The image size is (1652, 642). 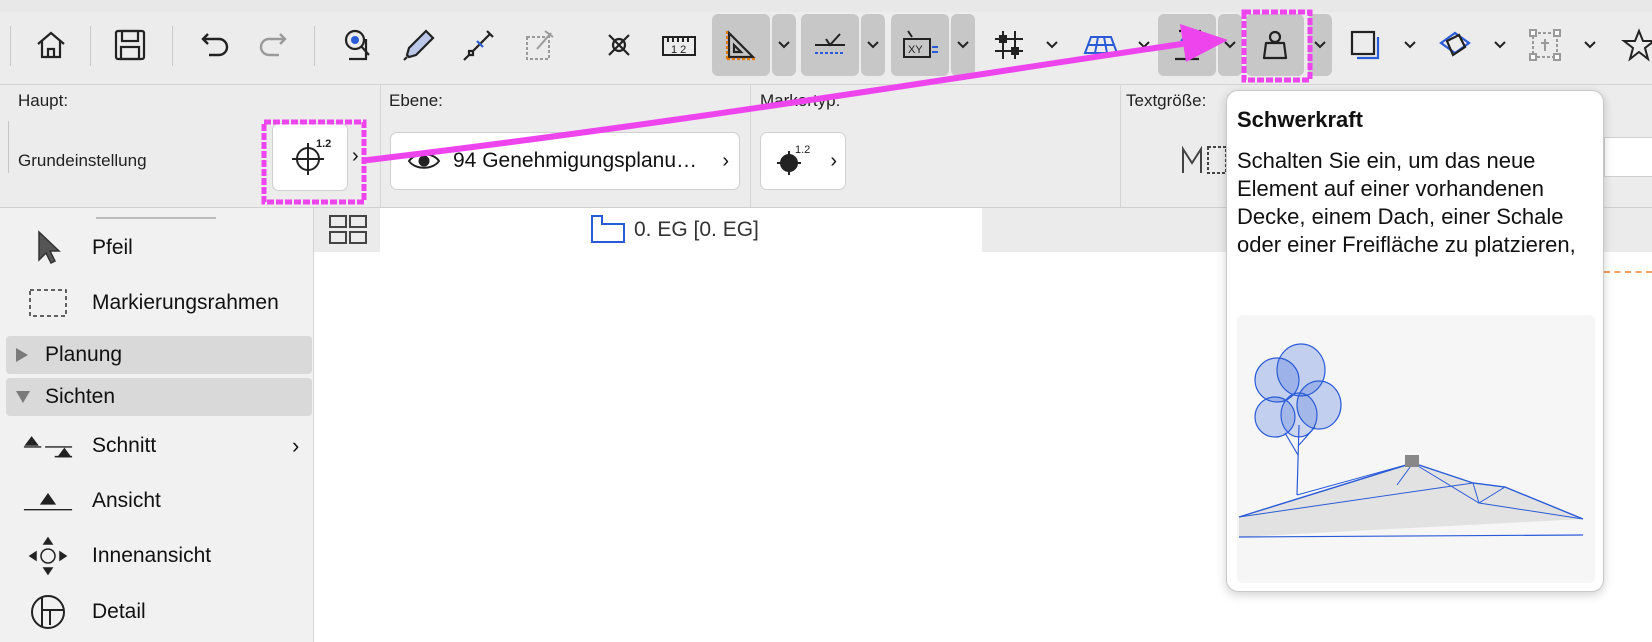 I want to click on coordinate-input-button: XY, so click(x=920, y=45).